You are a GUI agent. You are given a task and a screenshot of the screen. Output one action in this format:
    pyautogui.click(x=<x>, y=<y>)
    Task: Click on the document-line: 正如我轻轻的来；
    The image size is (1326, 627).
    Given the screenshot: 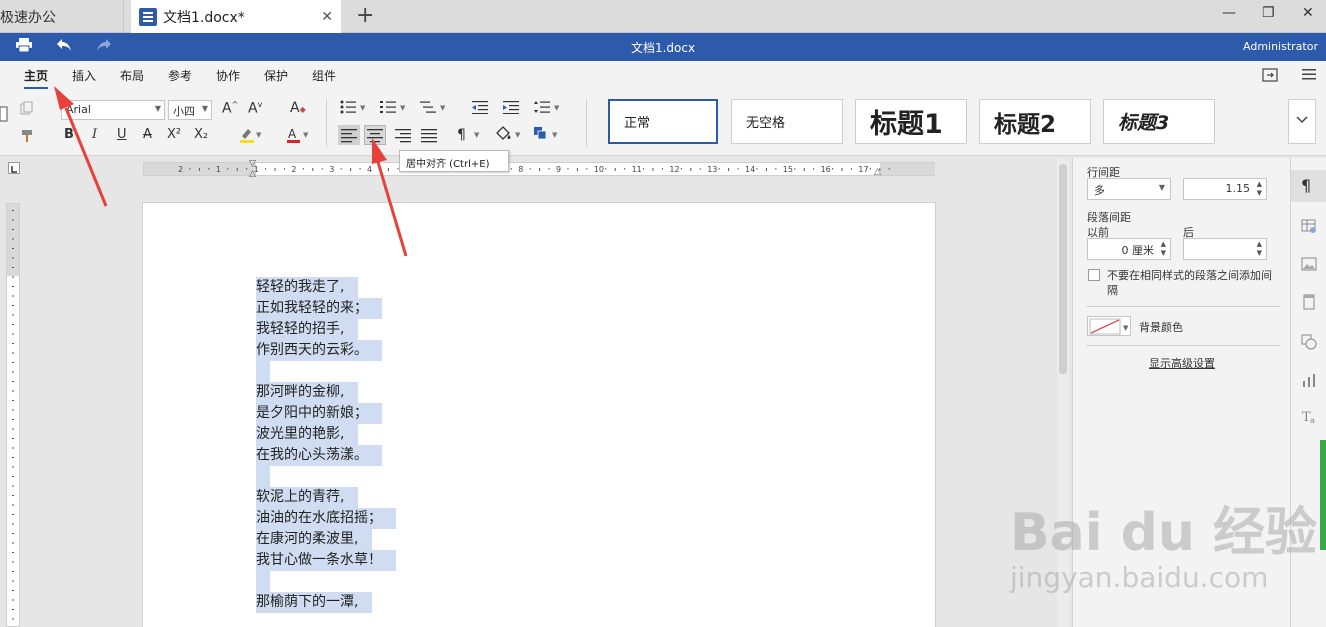 What is the action you would take?
    pyautogui.click(x=326, y=308)
    